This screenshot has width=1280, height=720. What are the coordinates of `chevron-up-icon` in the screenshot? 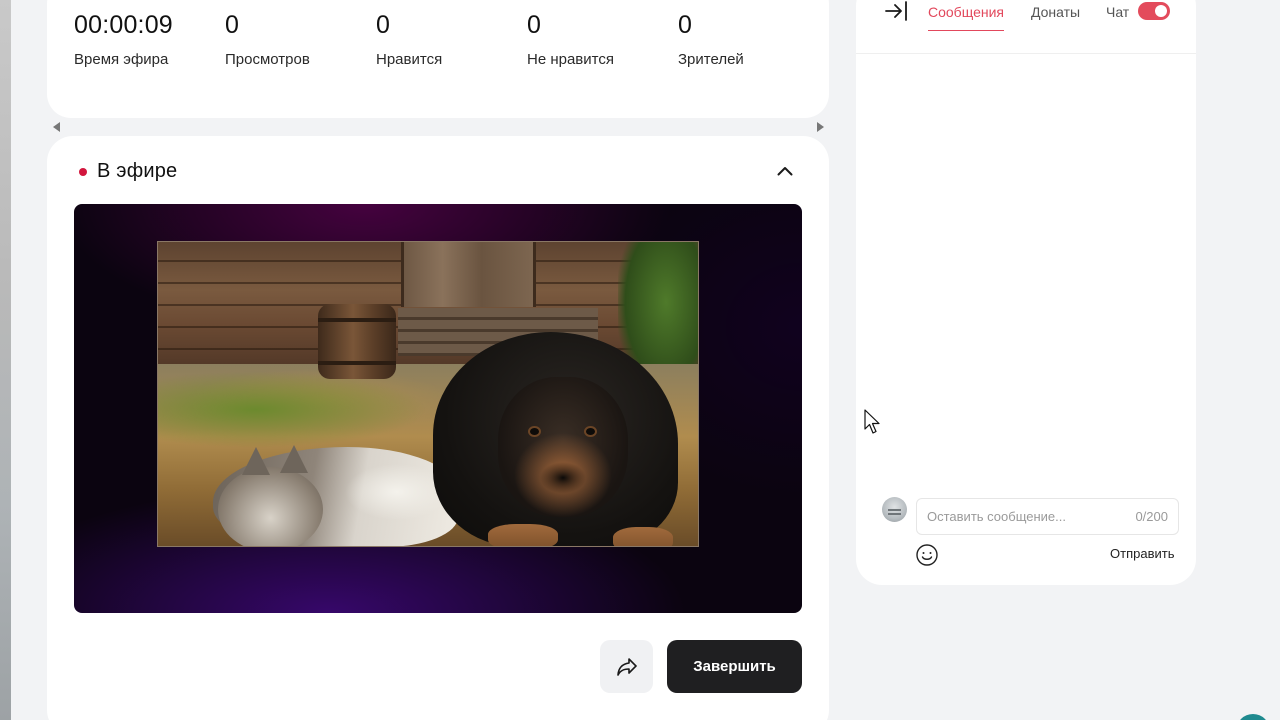 It's located at (785, 171).